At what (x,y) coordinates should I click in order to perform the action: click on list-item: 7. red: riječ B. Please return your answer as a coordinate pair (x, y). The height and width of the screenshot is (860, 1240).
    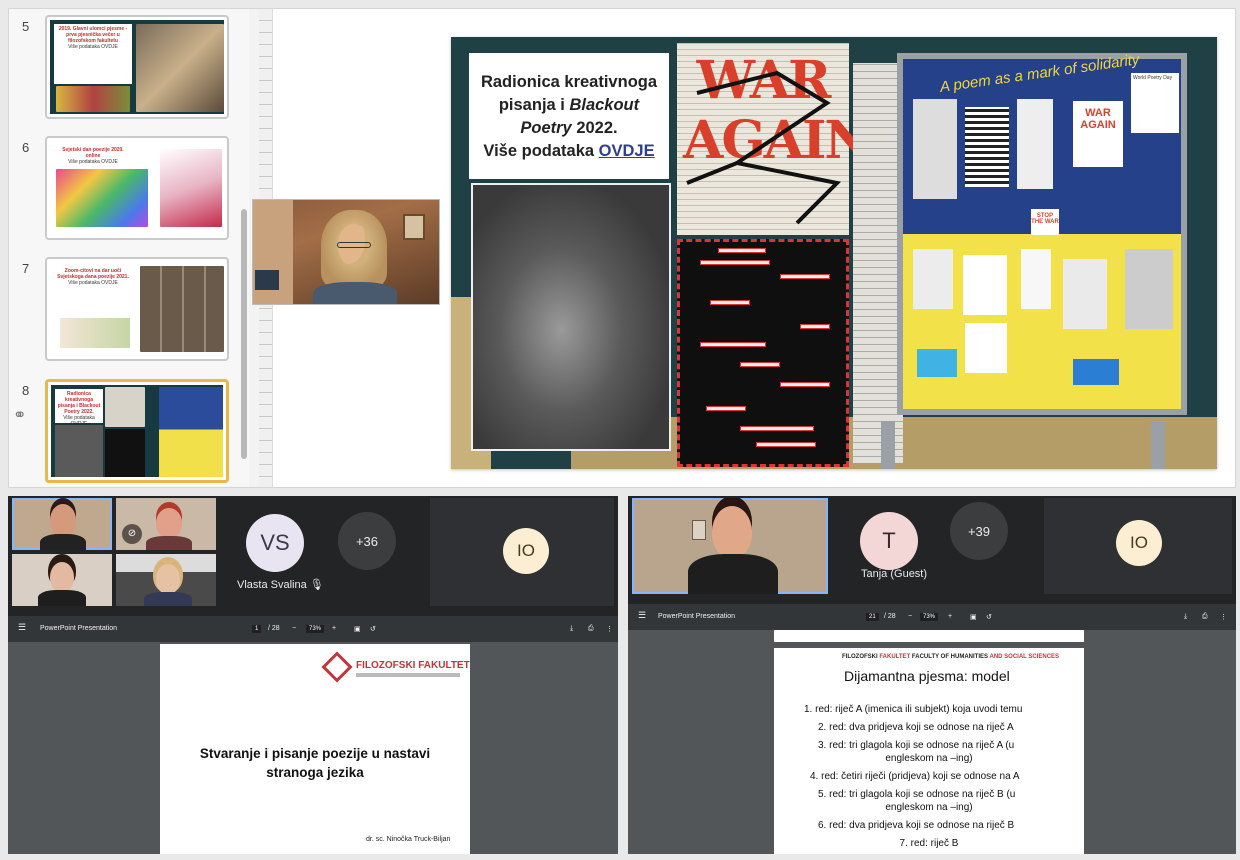
    Looking at the image, I should click on (929, 843).